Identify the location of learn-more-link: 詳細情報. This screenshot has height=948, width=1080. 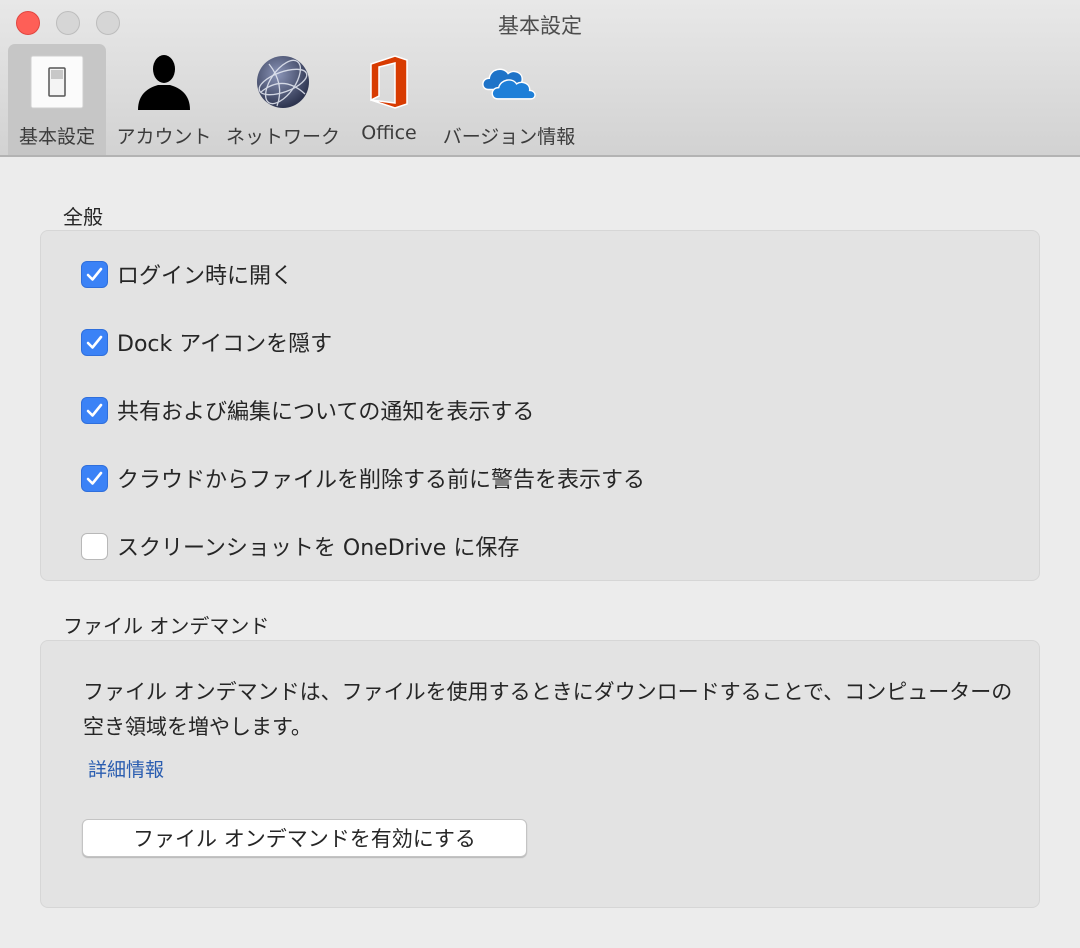
(126, 768).